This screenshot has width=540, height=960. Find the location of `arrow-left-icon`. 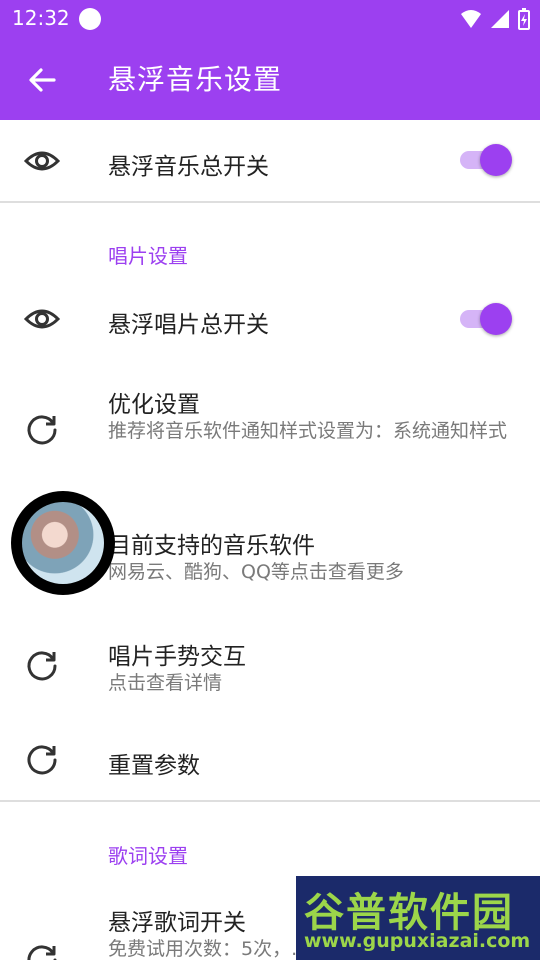

arrow-left-icon is located at coordinates (42, 80).